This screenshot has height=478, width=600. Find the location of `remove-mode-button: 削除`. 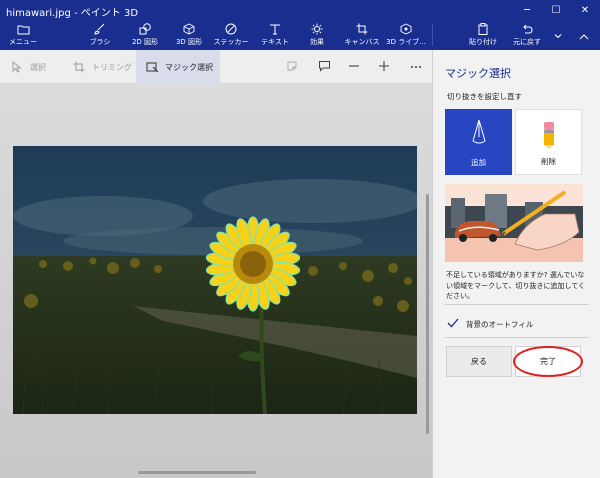

remove-mode-button: 削除 is located at coordinates (548, 142).